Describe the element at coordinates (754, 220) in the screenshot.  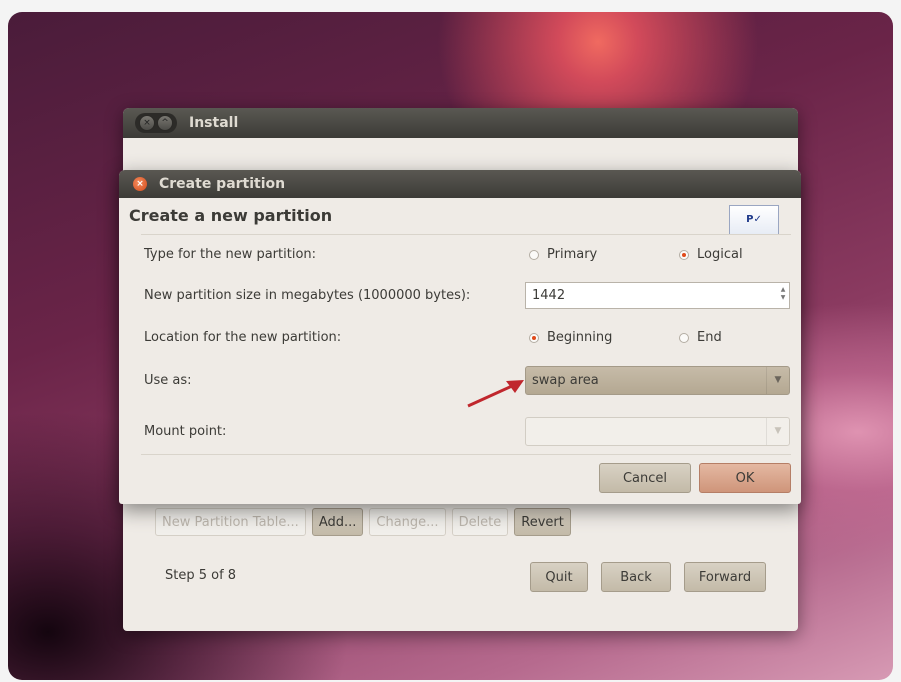
I see `site-logo: P✓` at that location.